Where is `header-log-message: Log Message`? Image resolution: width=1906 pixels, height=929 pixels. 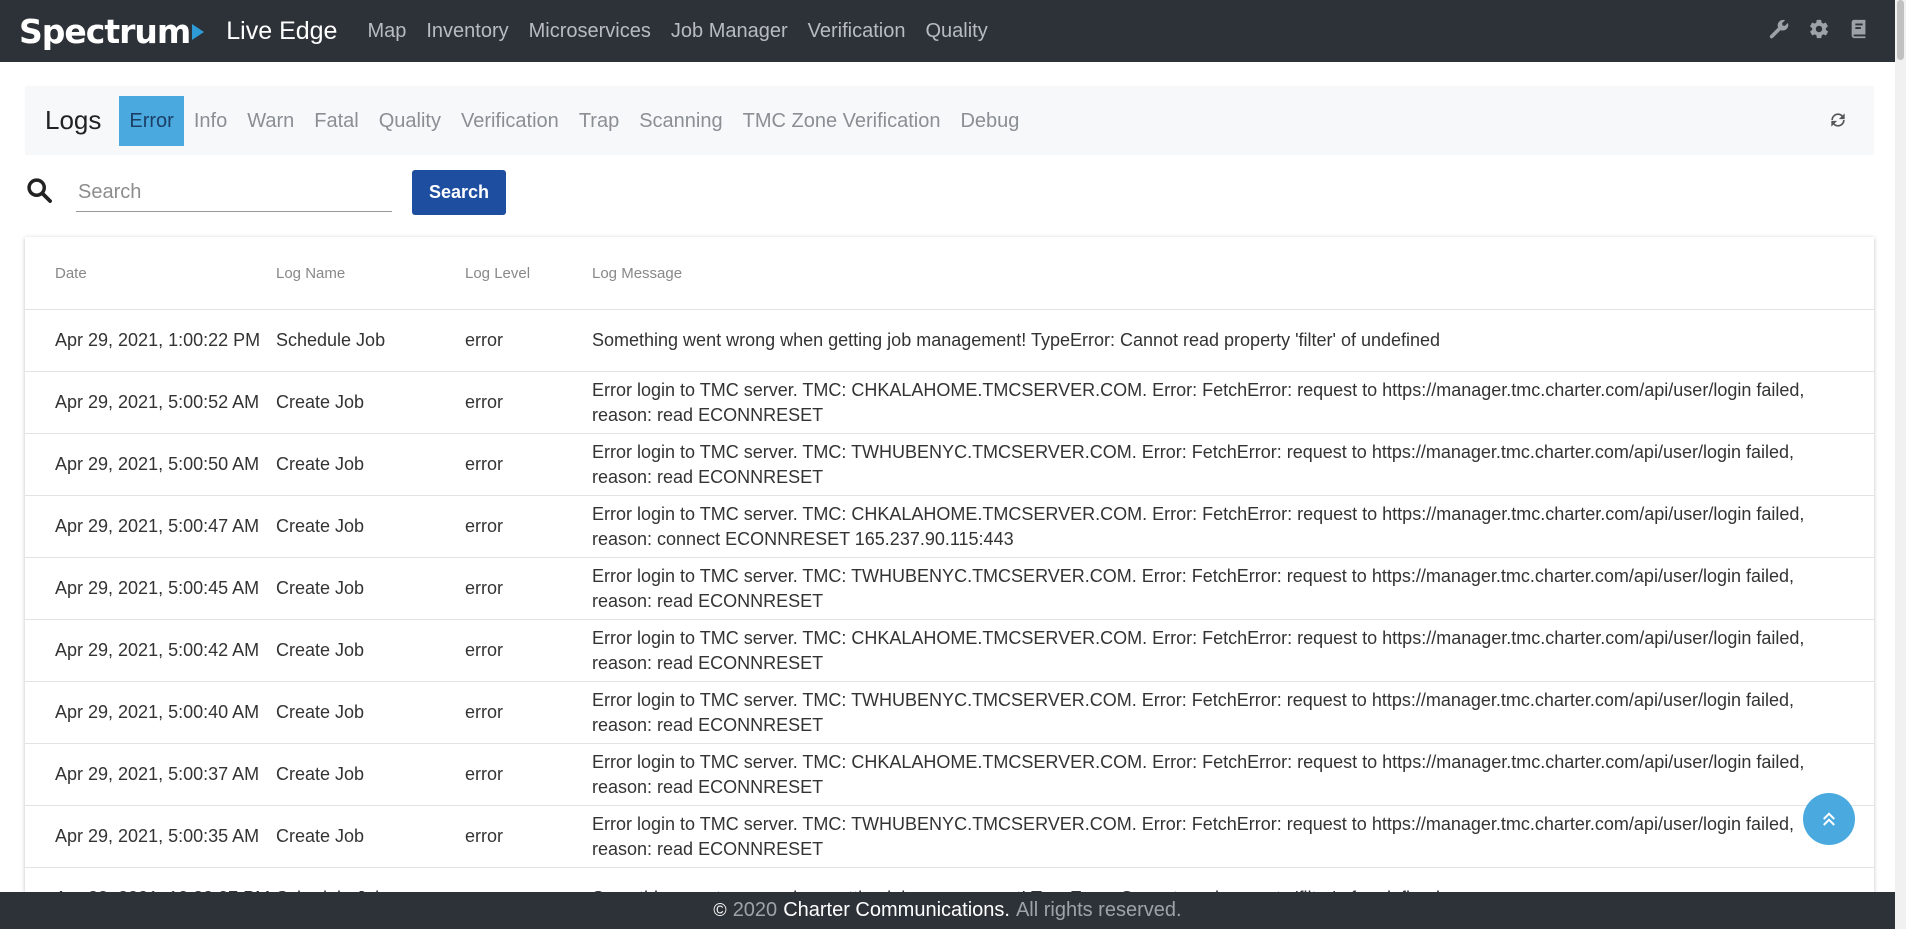 header-log-message: Log Message is located at coordinates (1232, 273).